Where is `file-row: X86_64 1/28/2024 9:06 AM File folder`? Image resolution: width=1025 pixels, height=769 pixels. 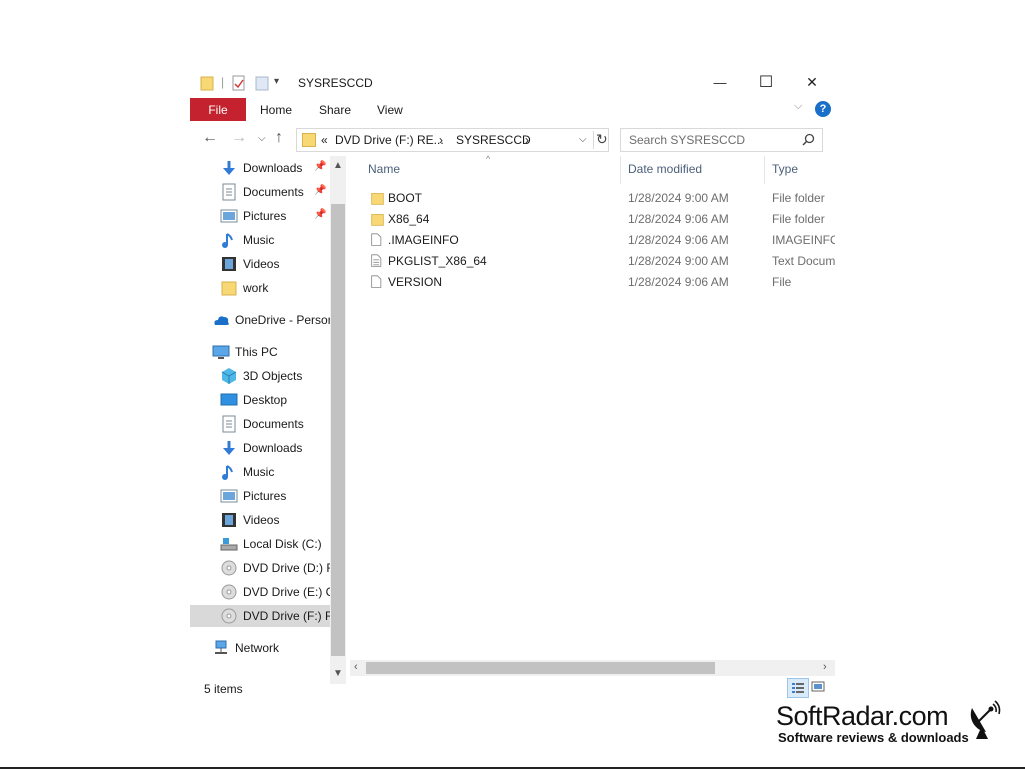
file-row: X86_64 1/28/2024 9:06 AM File folder is located at coordinates (597, 219).